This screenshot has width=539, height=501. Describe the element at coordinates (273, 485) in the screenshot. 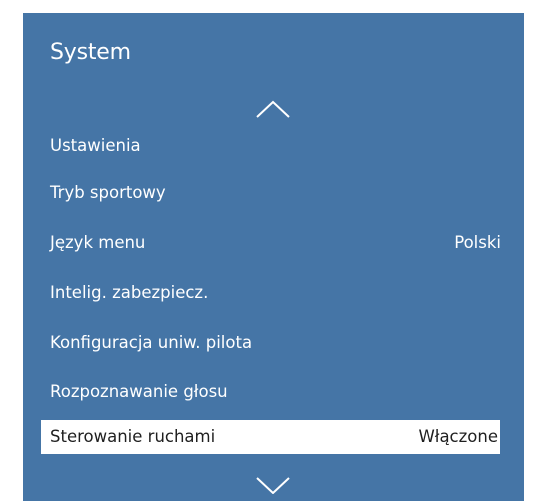

I see `chevron-down-icon` at that location.